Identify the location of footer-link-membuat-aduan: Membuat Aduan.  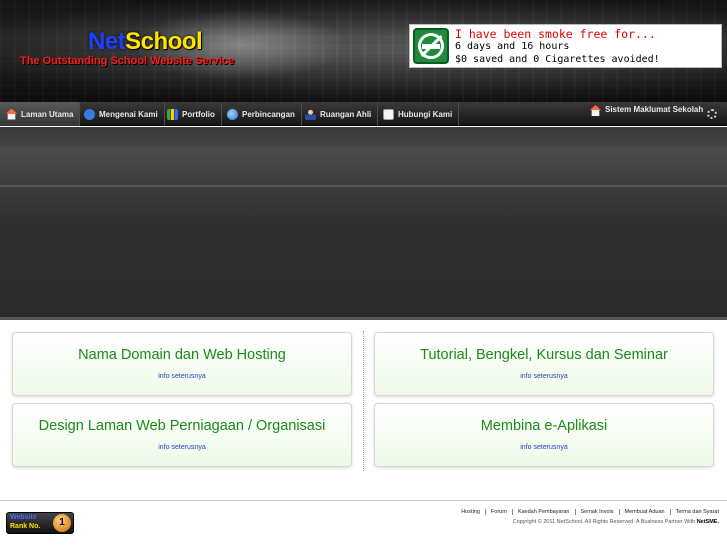
(645, 512).